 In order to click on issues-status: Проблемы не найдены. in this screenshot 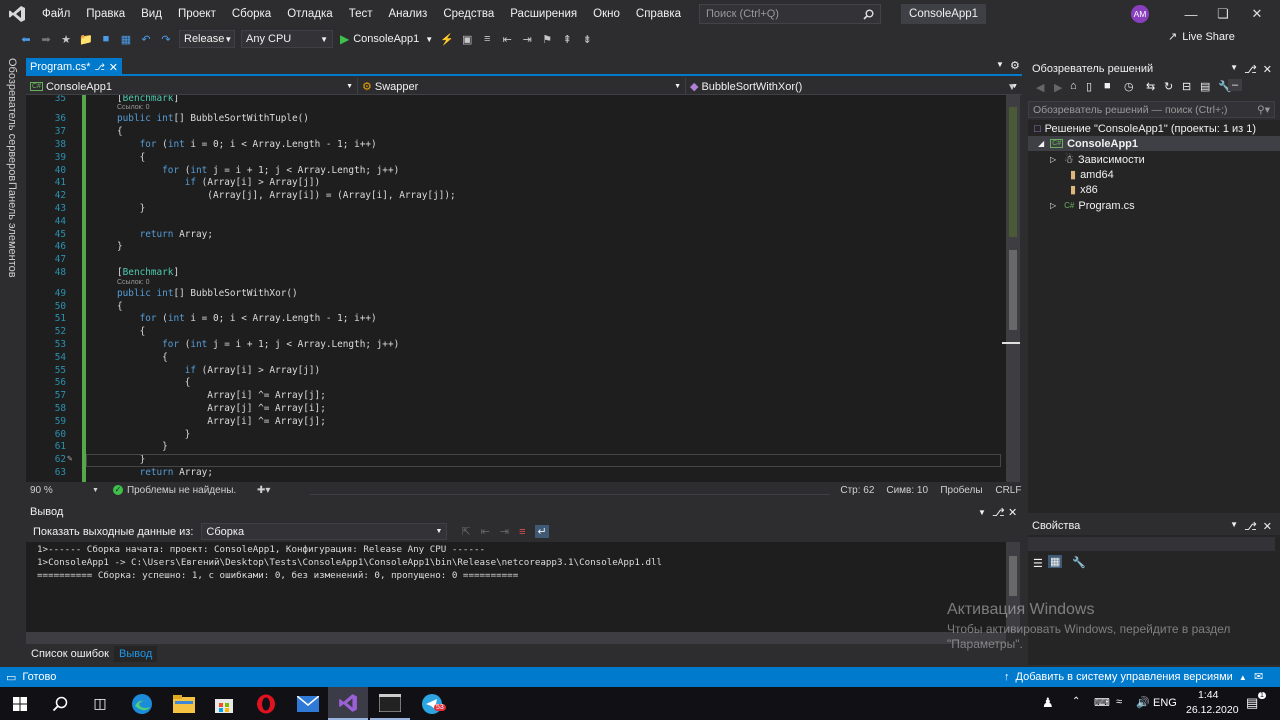, I will do `click(192, 490)`.